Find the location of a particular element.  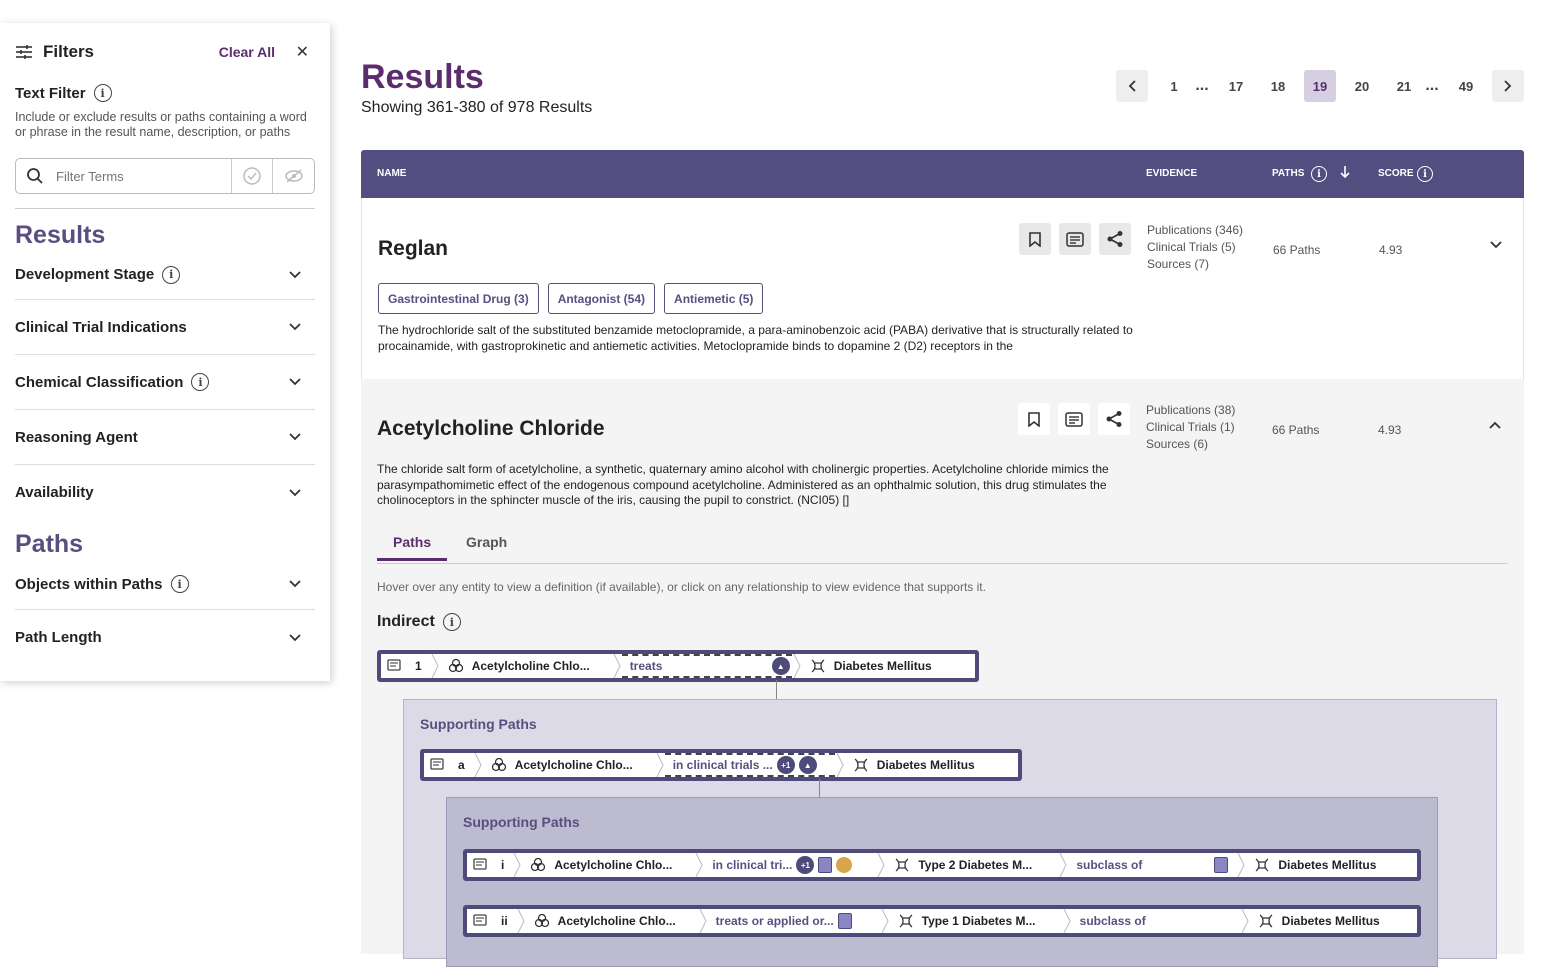

col-name: NAME is located at coordinates (391, 173).